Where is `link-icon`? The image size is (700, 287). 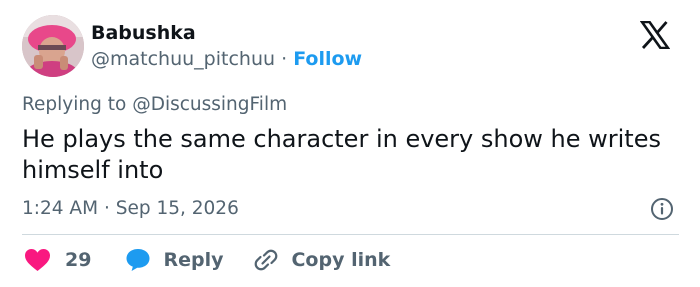
link-icon is located at coordinates (266, 260).